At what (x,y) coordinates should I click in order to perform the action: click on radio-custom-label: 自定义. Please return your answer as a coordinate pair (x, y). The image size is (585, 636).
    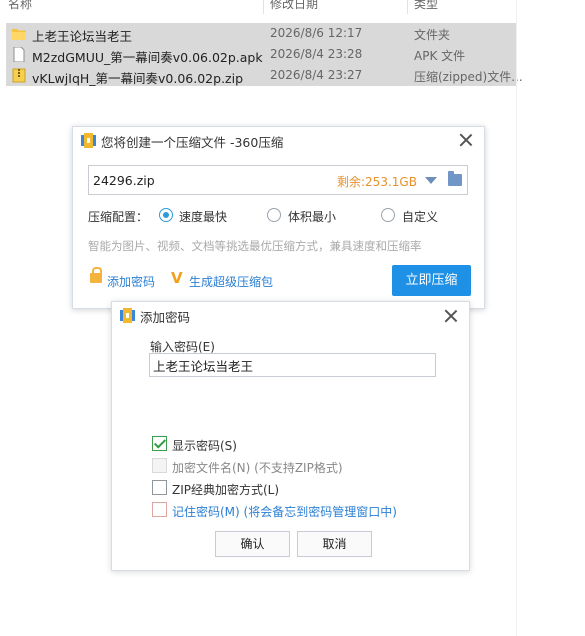
    Looking at the image, I should click on (420, 216).